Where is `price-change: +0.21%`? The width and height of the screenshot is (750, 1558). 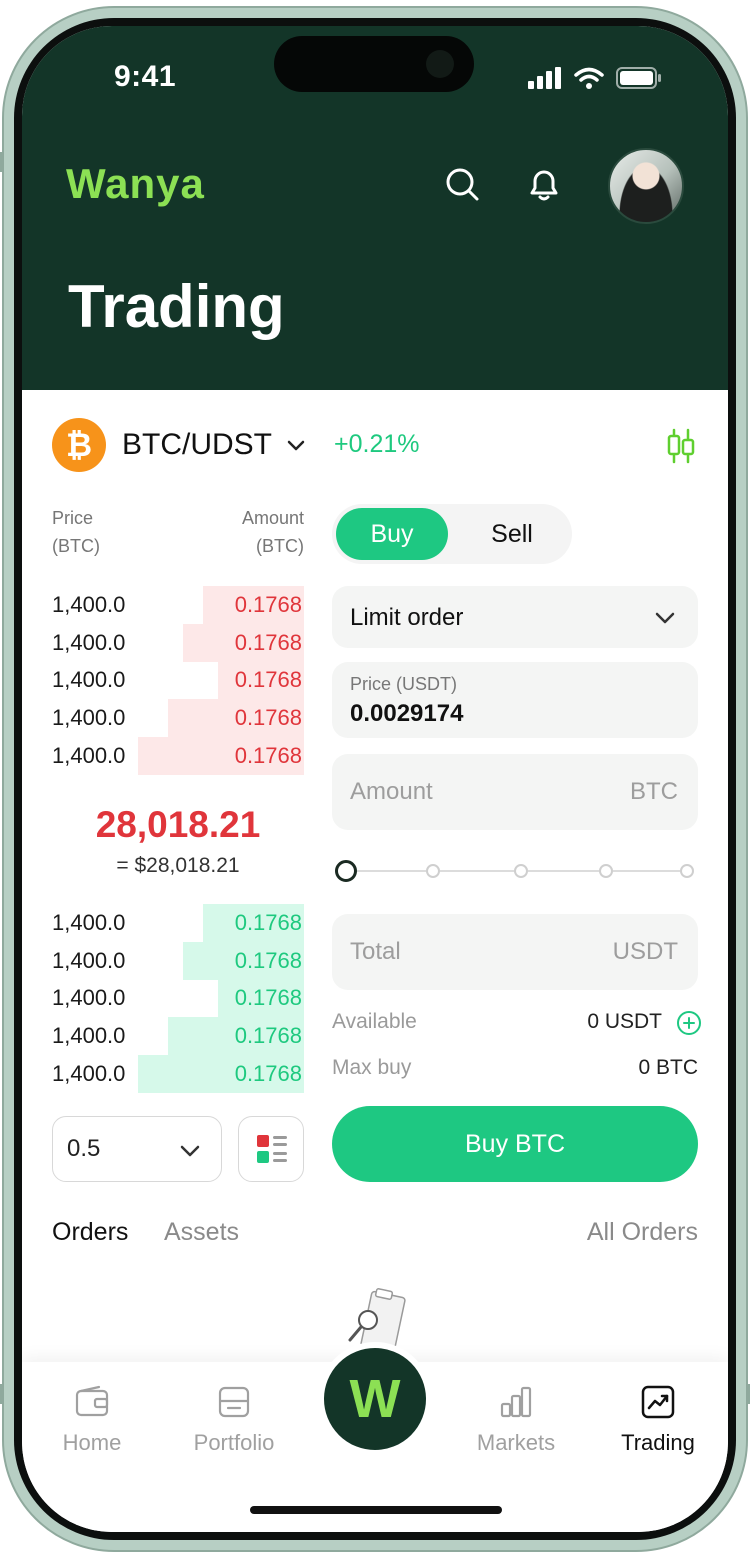
price-change: +0.21% is located at coordinates (377, 444).